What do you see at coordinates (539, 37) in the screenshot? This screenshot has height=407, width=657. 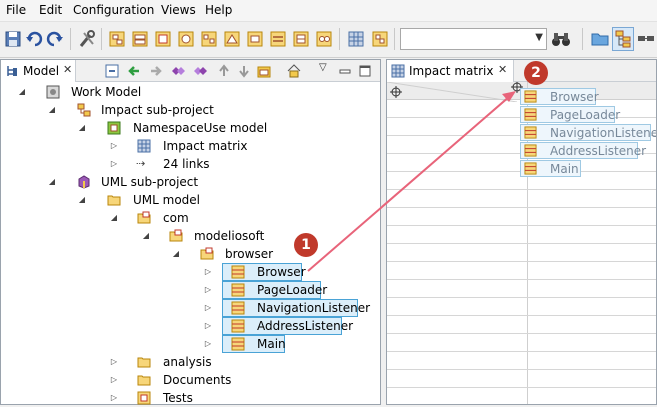 I see `chevron-down-icon: ▼` at bounding box center [539, 37].